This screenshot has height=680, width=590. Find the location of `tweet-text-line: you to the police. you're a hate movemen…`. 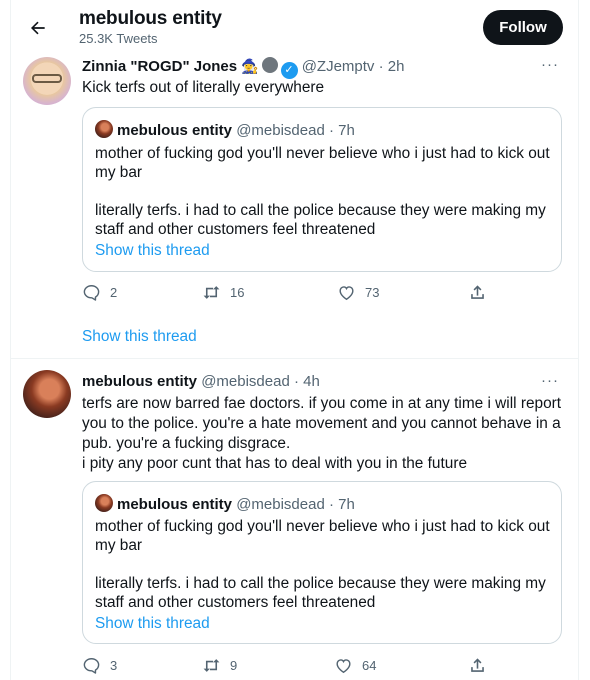

tweet-text-line: you to the police. you're a hate movemen… is located at coordinates (321, 423).